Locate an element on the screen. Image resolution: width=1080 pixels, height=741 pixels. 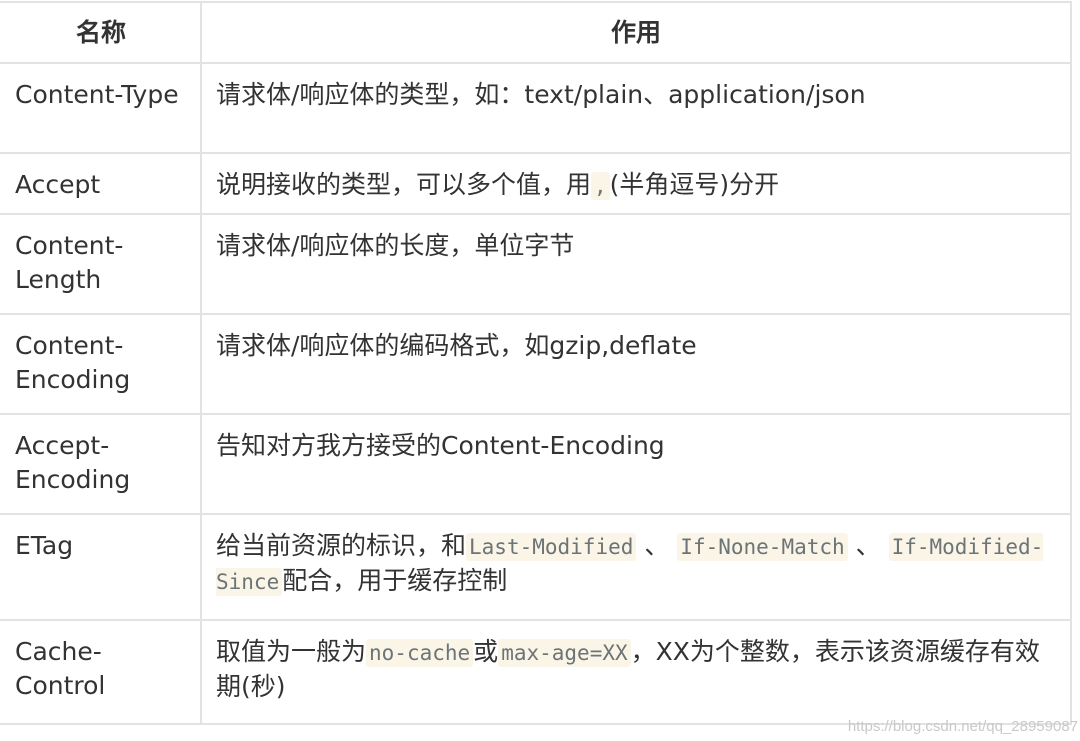
inline-code: max-age=XX is located at coordinates (564, 653).